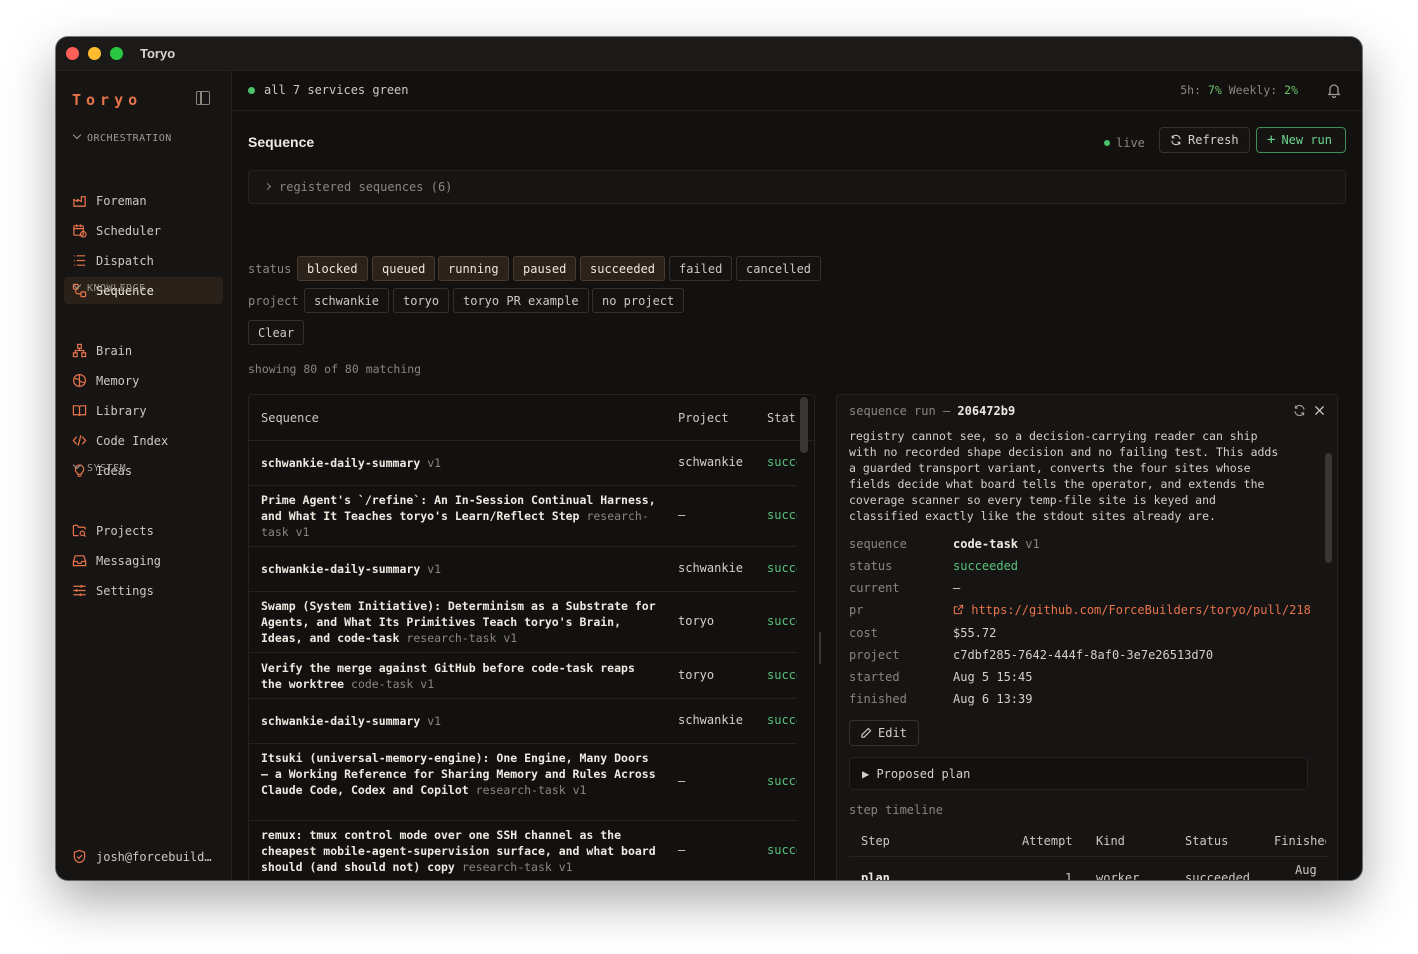 This screenshot has width=1418, height=954. What do you see at coordinates (351, 721) in the screenshot?
I see `row-sequence-name: schwankie-daily-summary v1` at bounding box center [351, 721].